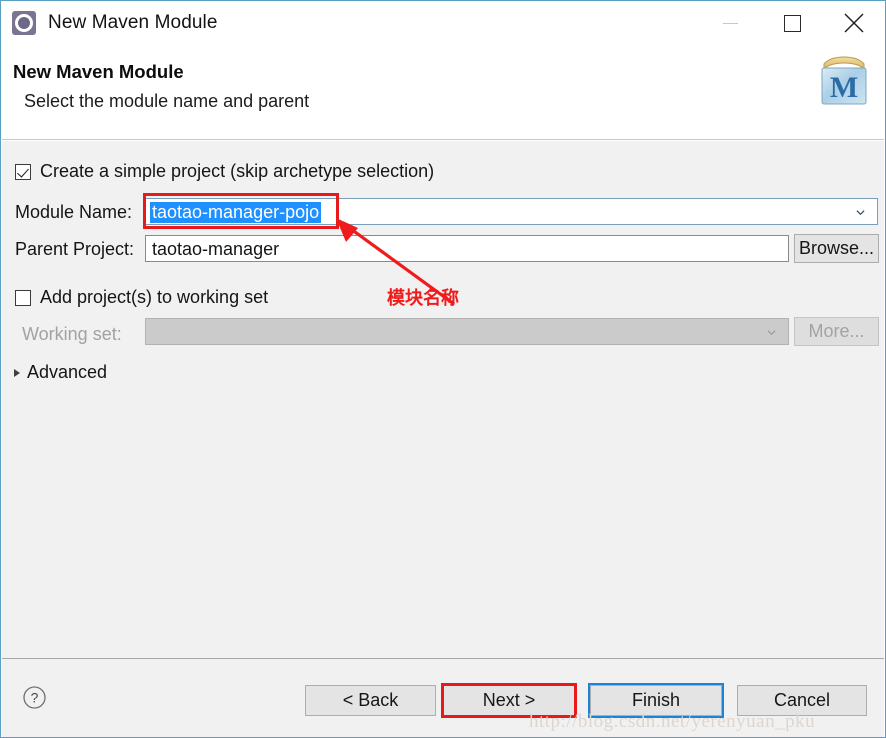 The image size is (886, 738). I want to click on page-subtitle: Select the module name and parent, so click(167, 101).